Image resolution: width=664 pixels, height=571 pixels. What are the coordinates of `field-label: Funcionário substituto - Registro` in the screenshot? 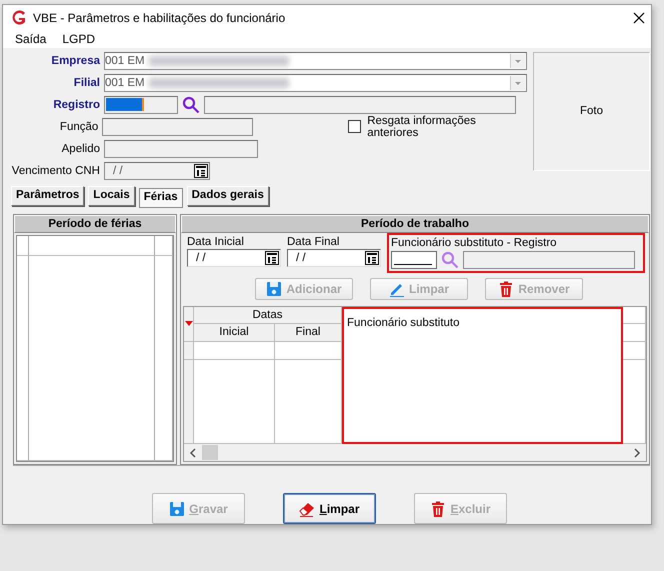 It's located at (474, 242).